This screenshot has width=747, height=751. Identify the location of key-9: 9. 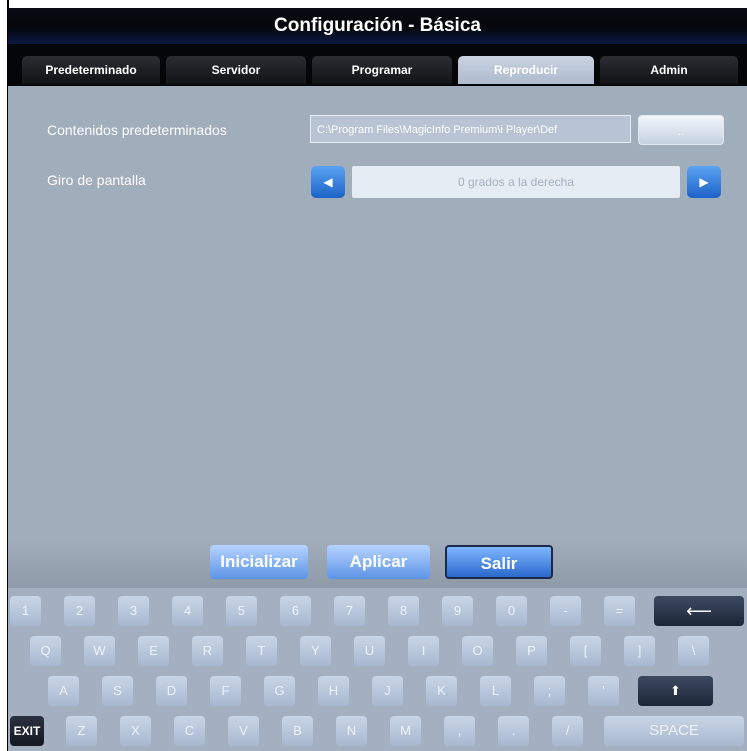
(457, 611).